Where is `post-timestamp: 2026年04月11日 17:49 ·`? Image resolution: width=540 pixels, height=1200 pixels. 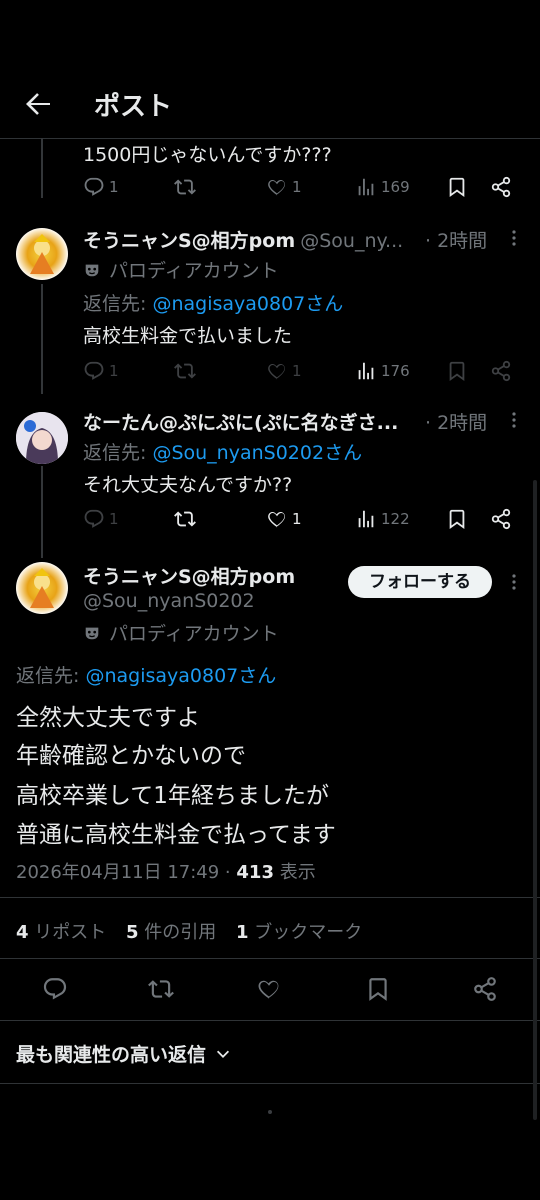 post-timestamp: 2026年04月11日 17:49 · is located at coordinates (126, 872).